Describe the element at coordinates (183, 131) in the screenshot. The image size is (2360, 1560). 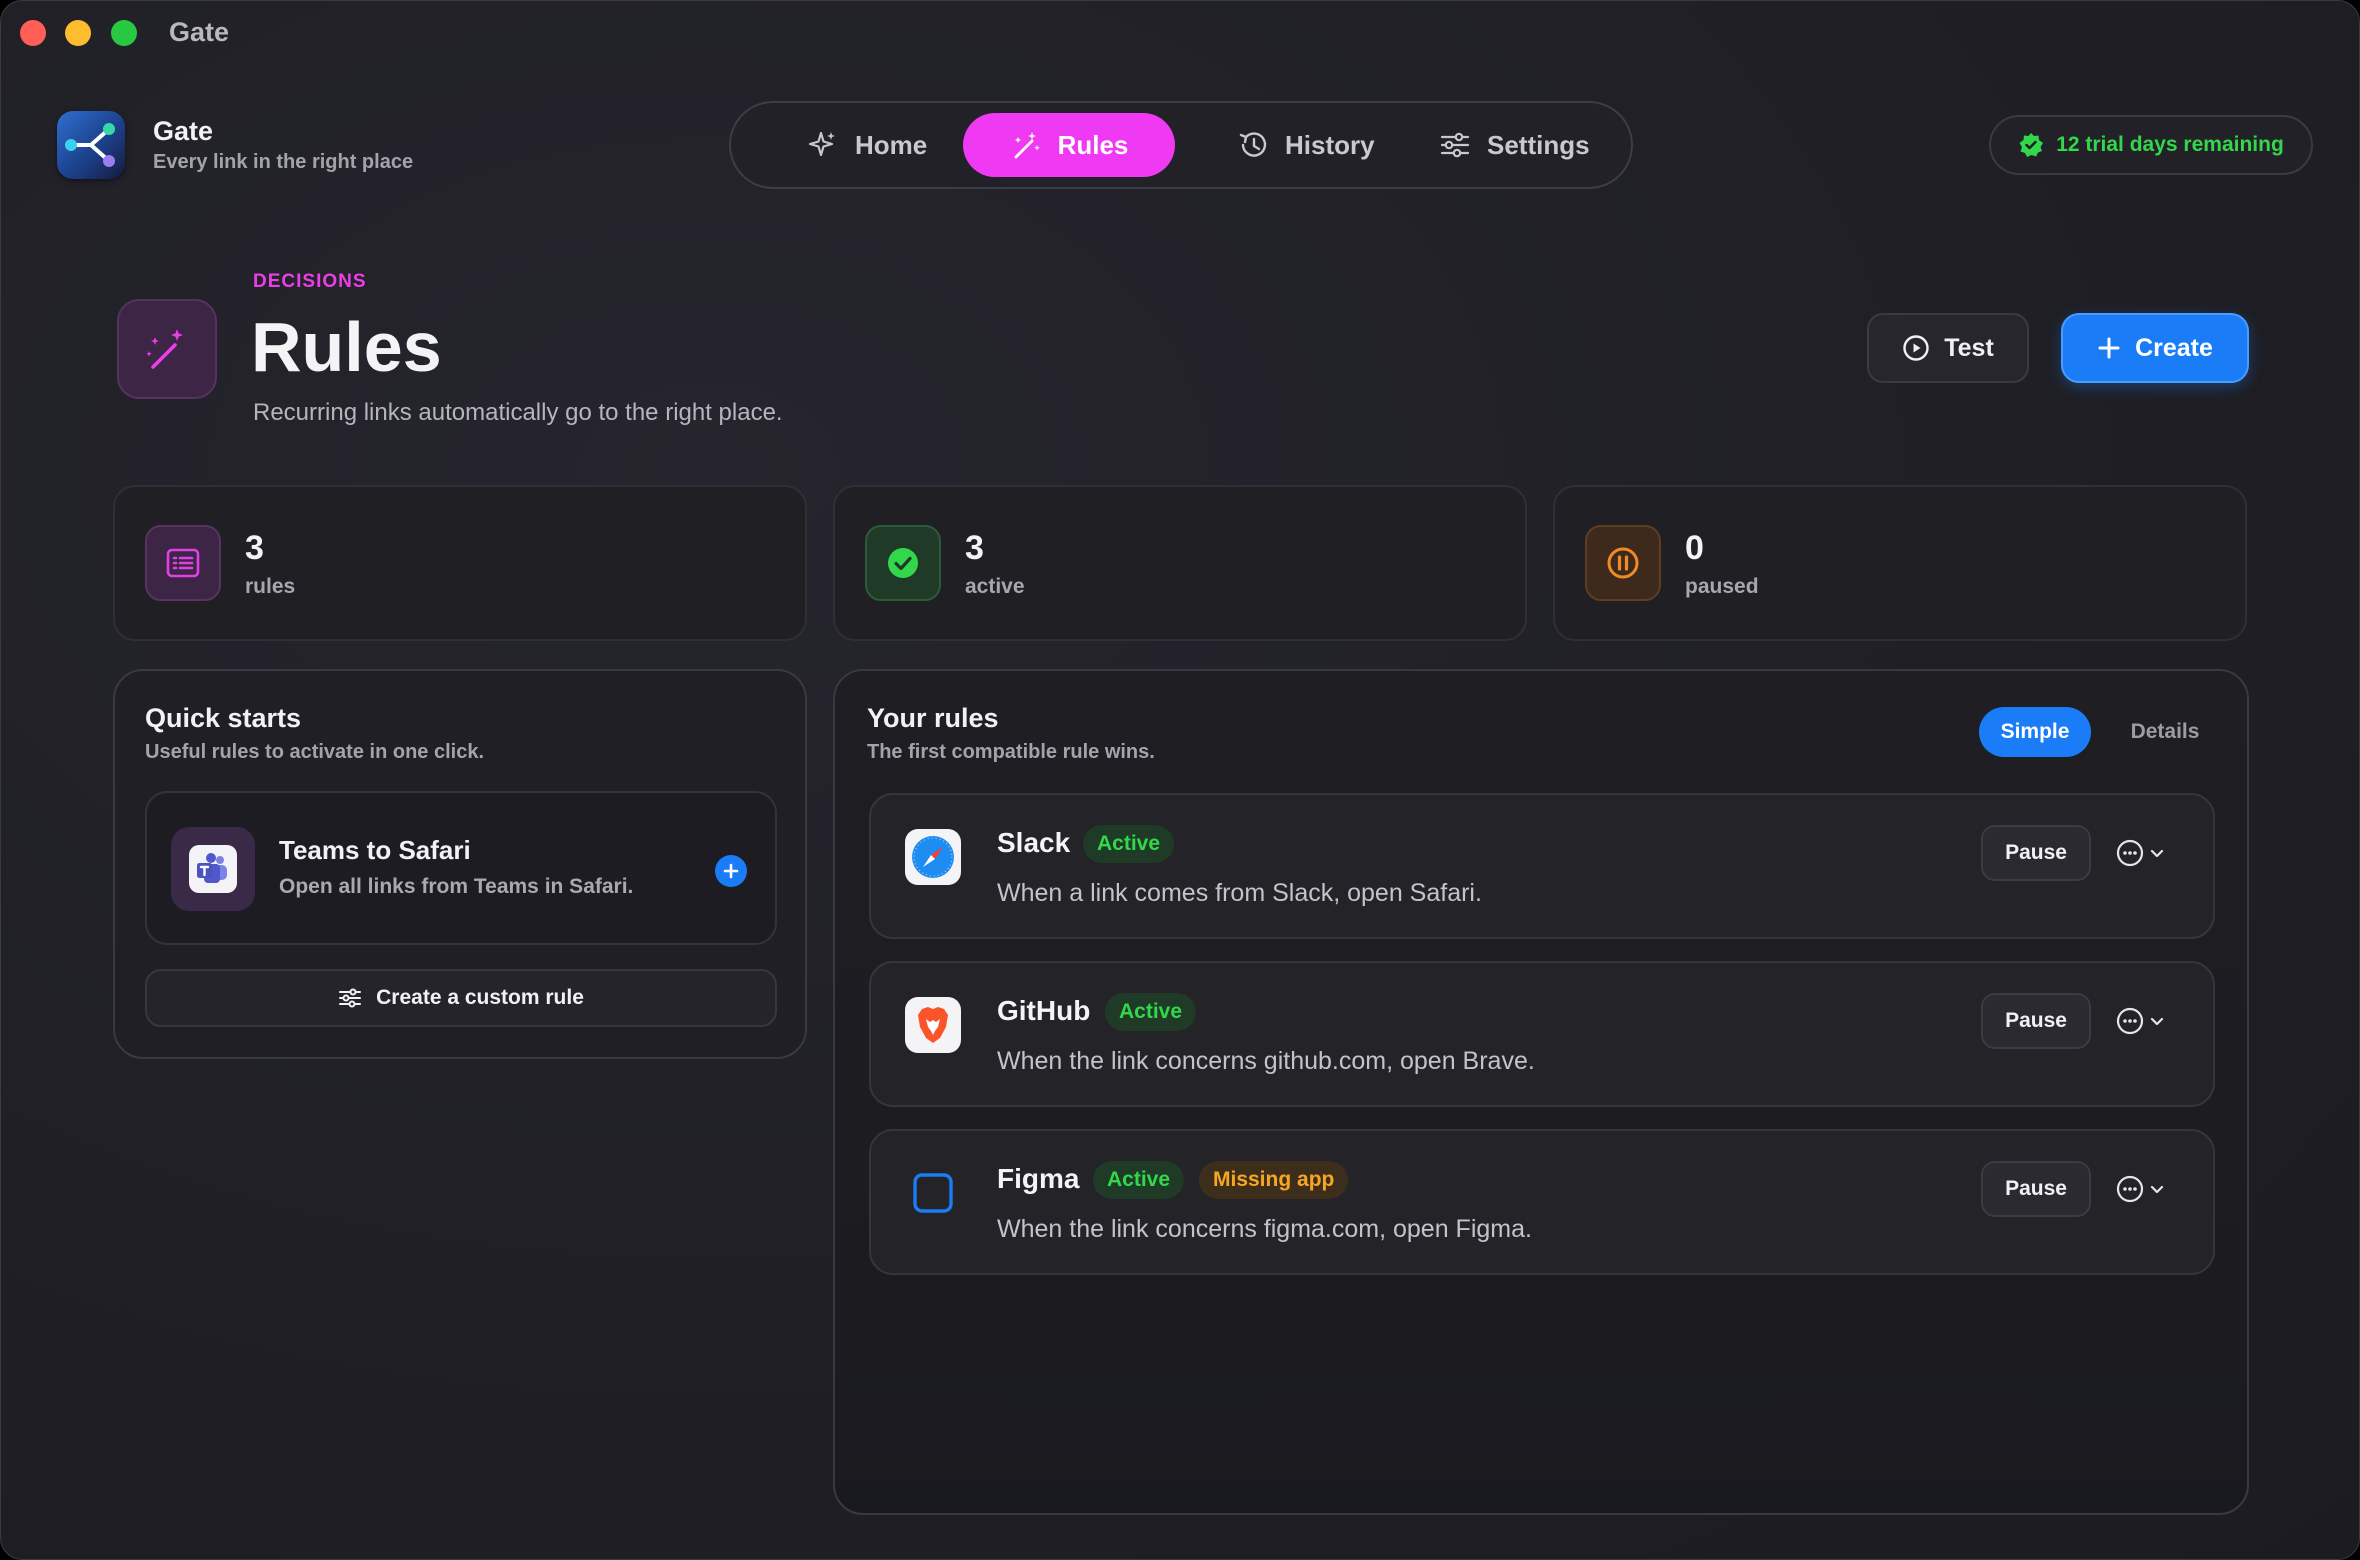
I see `app-name: Gate` at that location.